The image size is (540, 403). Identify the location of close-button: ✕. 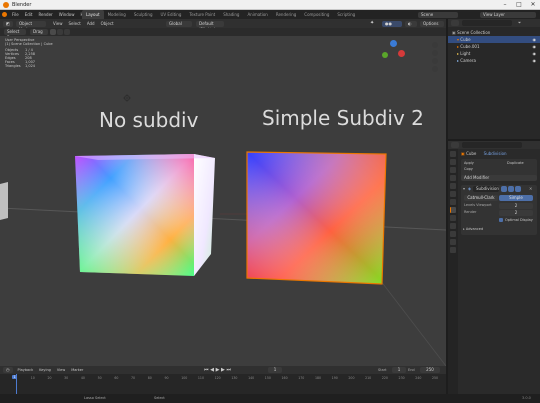
(533, 5).